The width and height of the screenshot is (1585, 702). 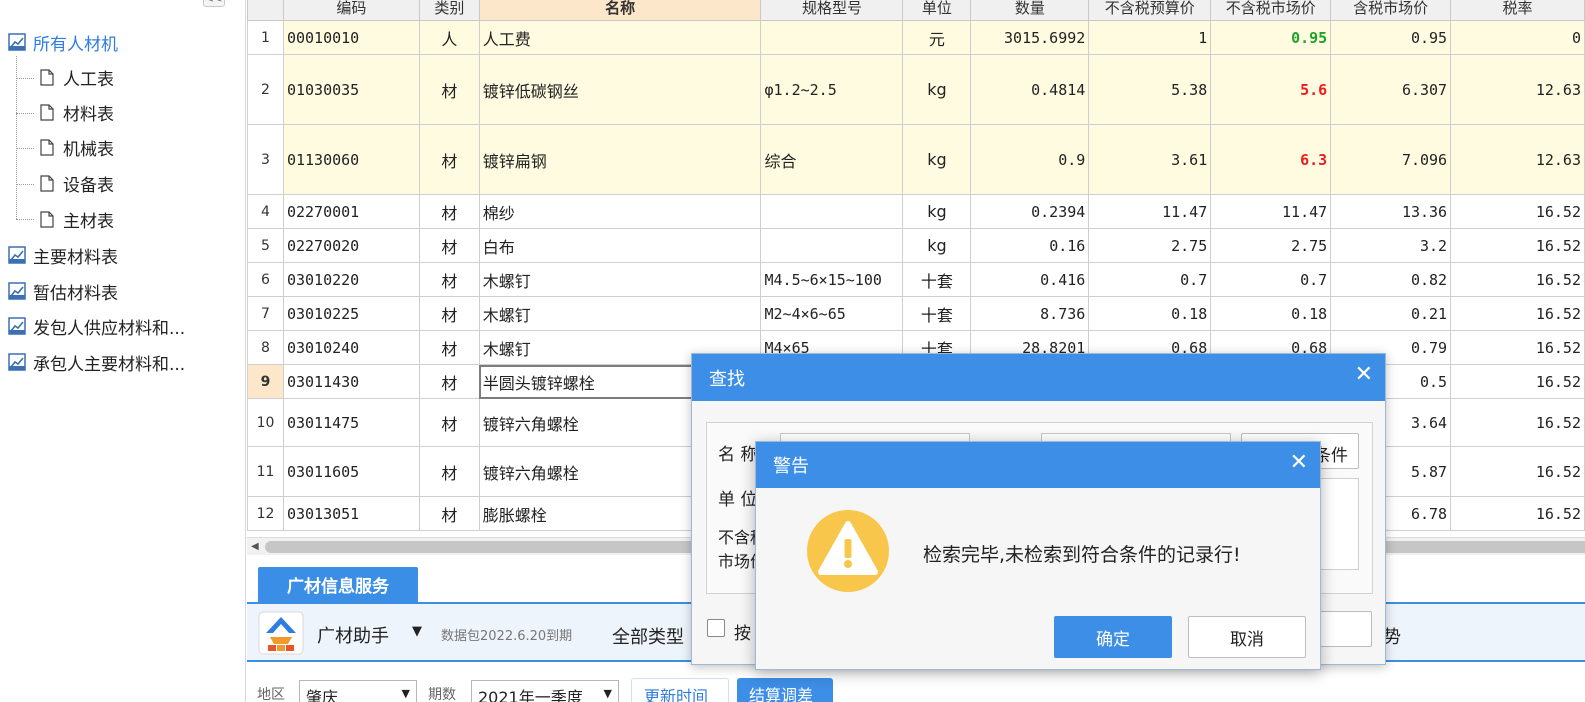 I want to click on cell-tax-market-price: 6.307, so click(x=1391, y=89).